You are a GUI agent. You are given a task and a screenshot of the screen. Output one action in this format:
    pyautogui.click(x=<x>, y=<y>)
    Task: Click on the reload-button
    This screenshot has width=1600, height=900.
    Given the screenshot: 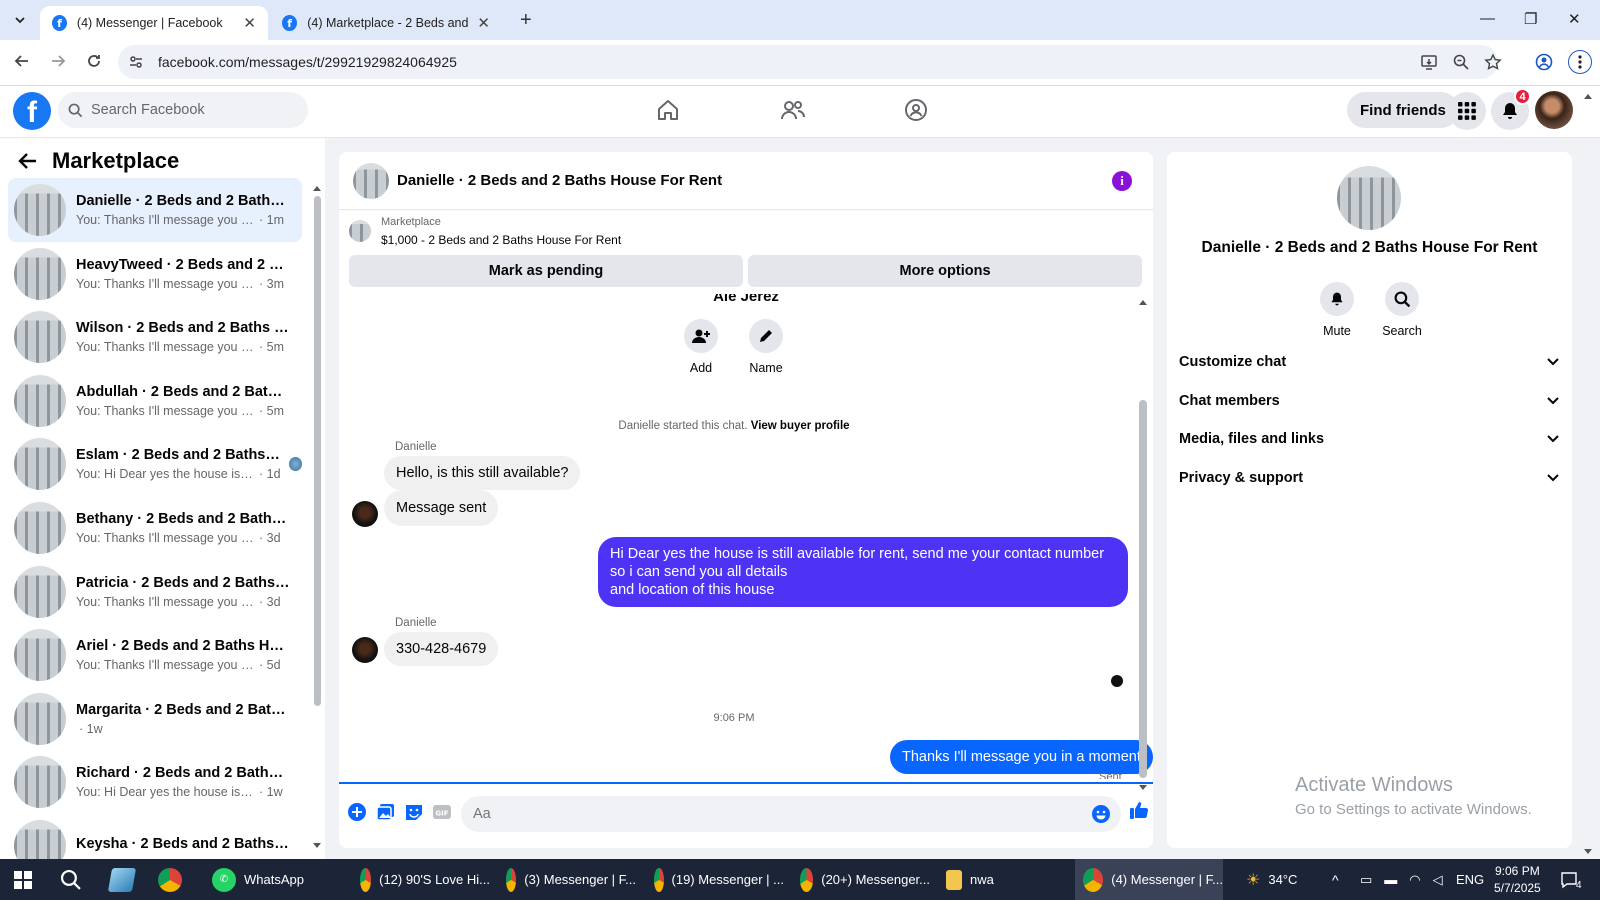 What is the action you would take?
    pyautogui.click(x=94, y=61)
    